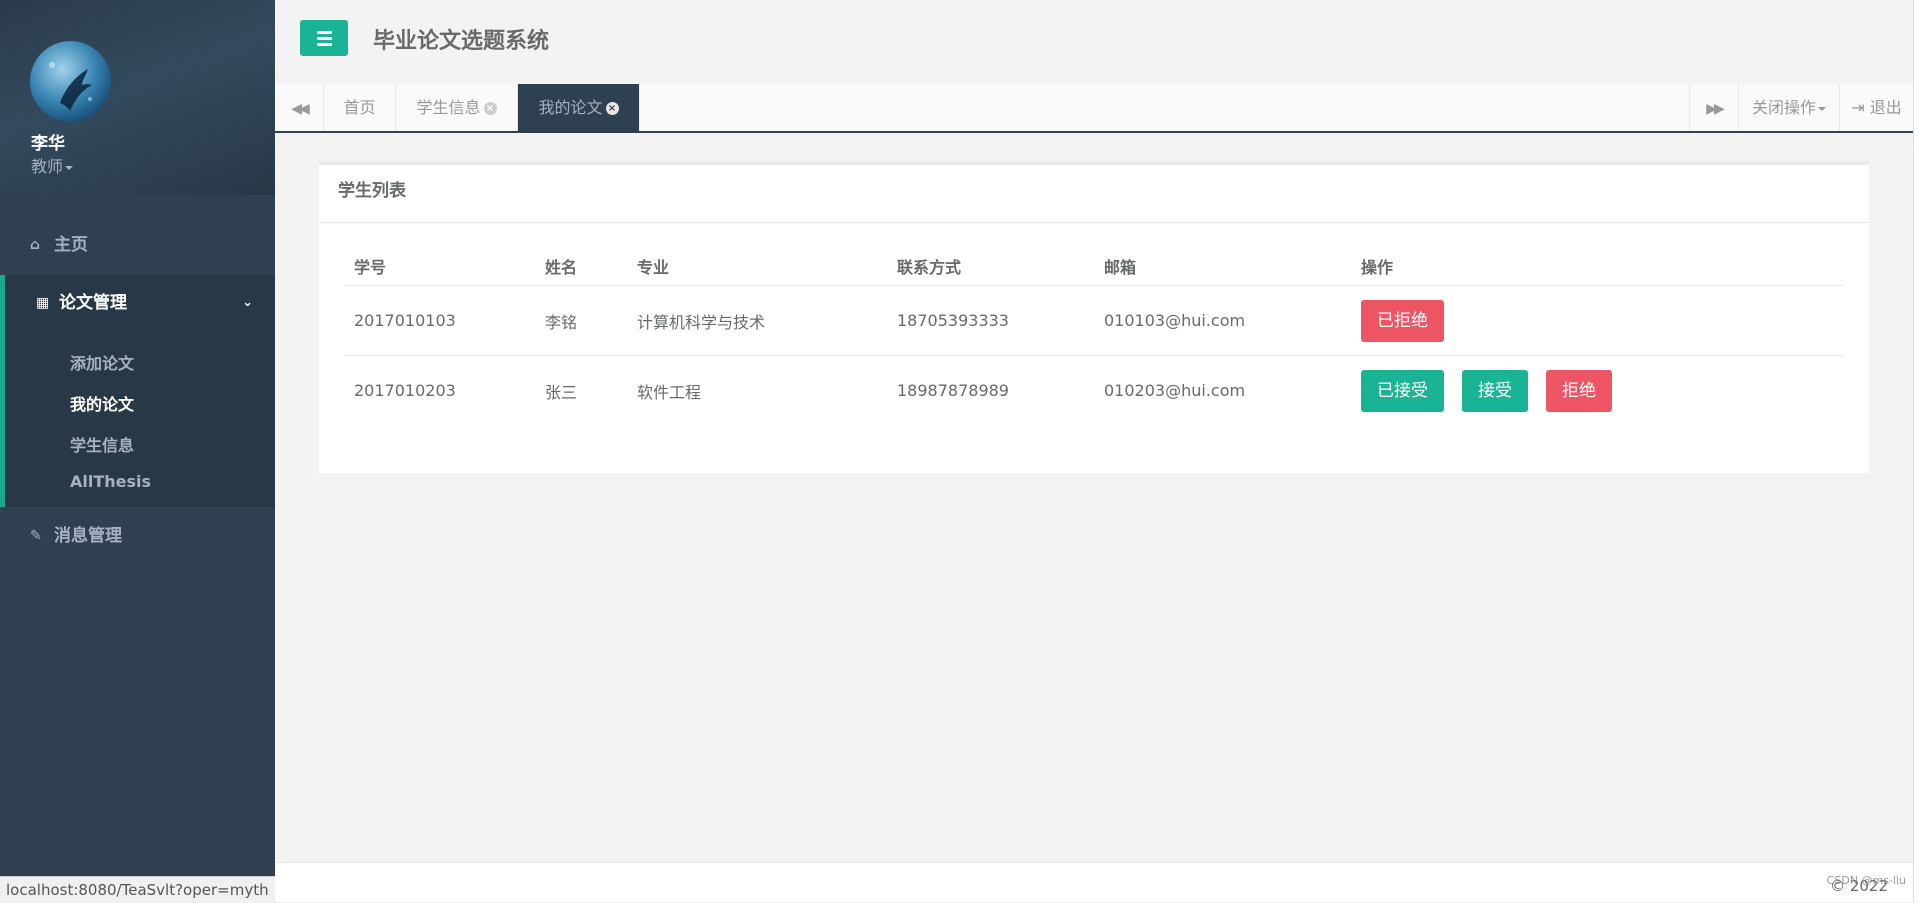 The height and width of the screenshot is (903, 1920). Describe the element at coordinates (1495, 390) in the screenshot. I see `accept-button: 接受` at that location.